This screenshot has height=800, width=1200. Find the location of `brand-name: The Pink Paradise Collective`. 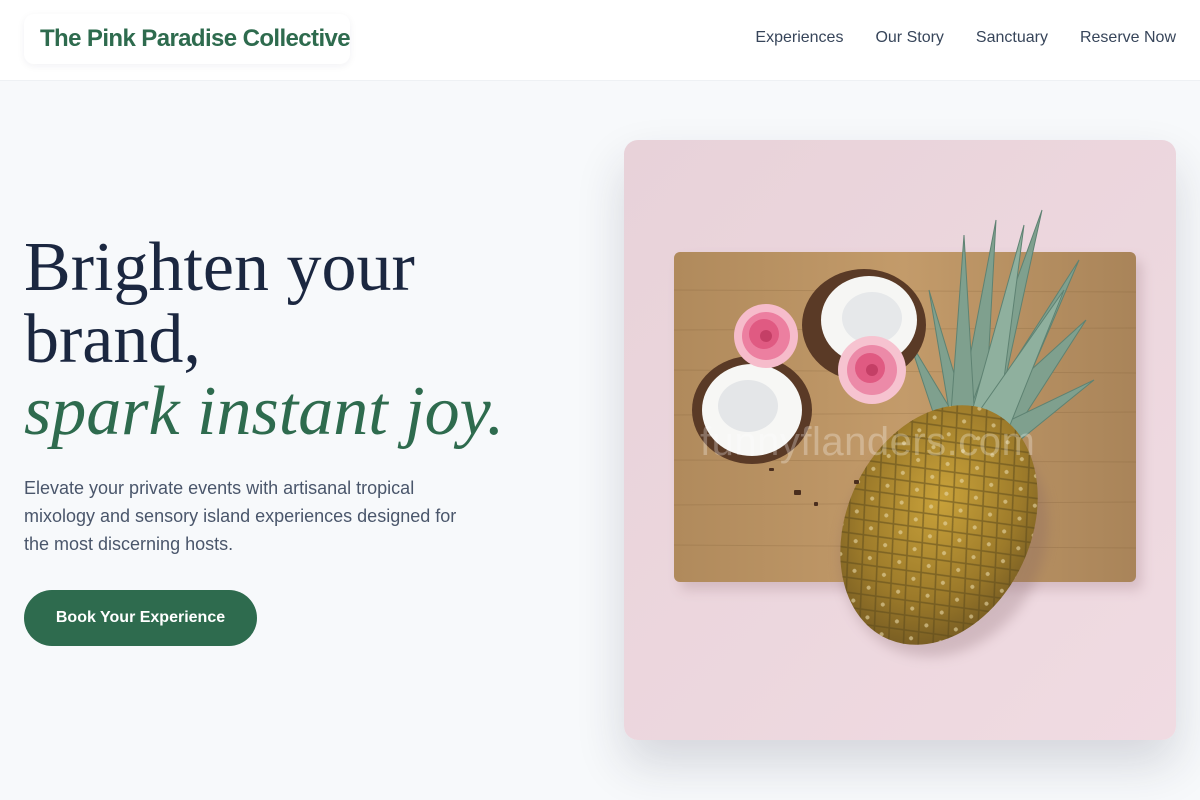

brand-name: The Pink Paradise Collective is located at coordinates (195, 38).